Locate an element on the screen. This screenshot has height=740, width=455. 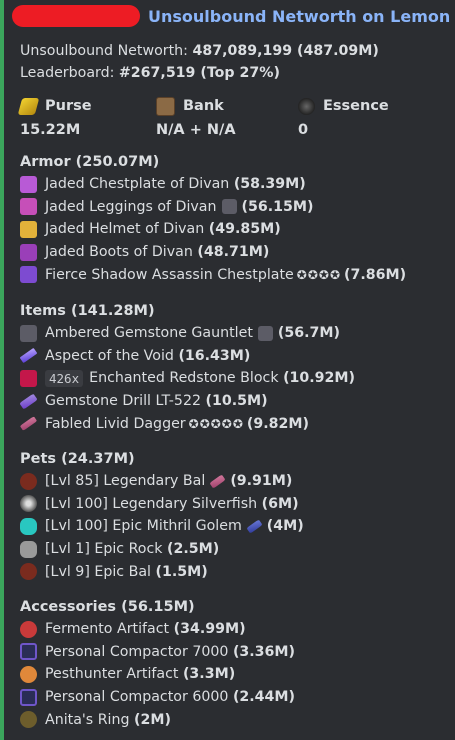
list-item: [Lvl 100] Legendary Silverfish (6M) is located at coordinates (235, 504).